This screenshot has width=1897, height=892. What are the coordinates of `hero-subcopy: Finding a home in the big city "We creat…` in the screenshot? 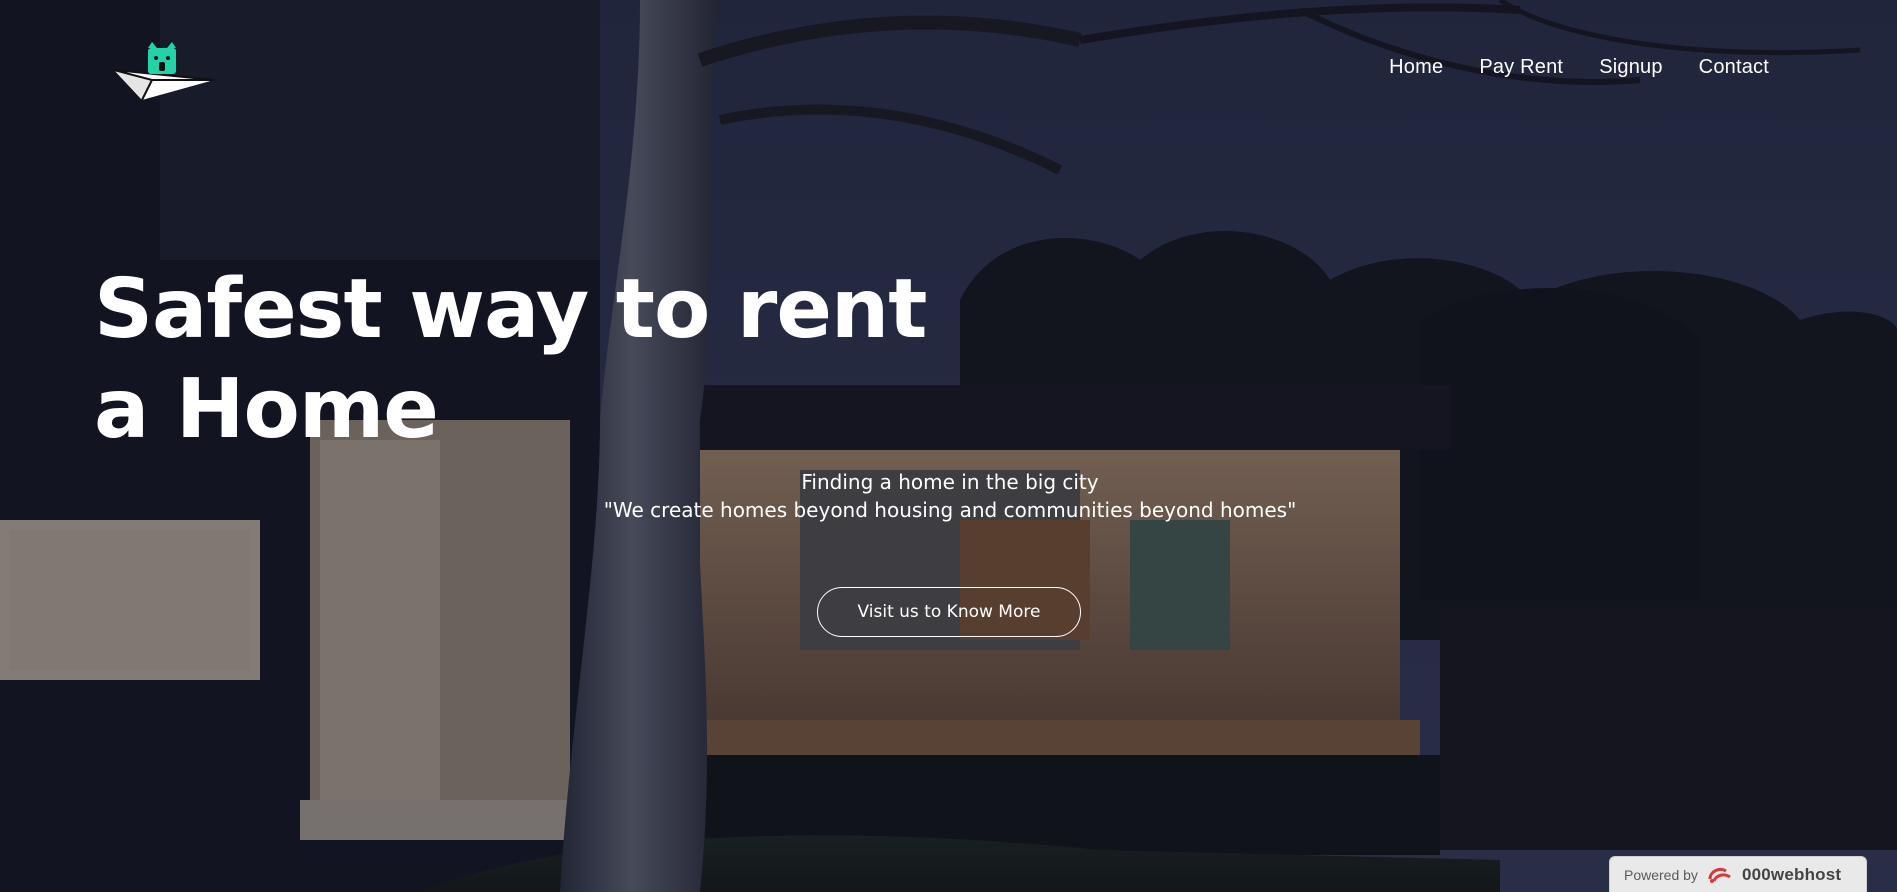 It's located at (950, 496).